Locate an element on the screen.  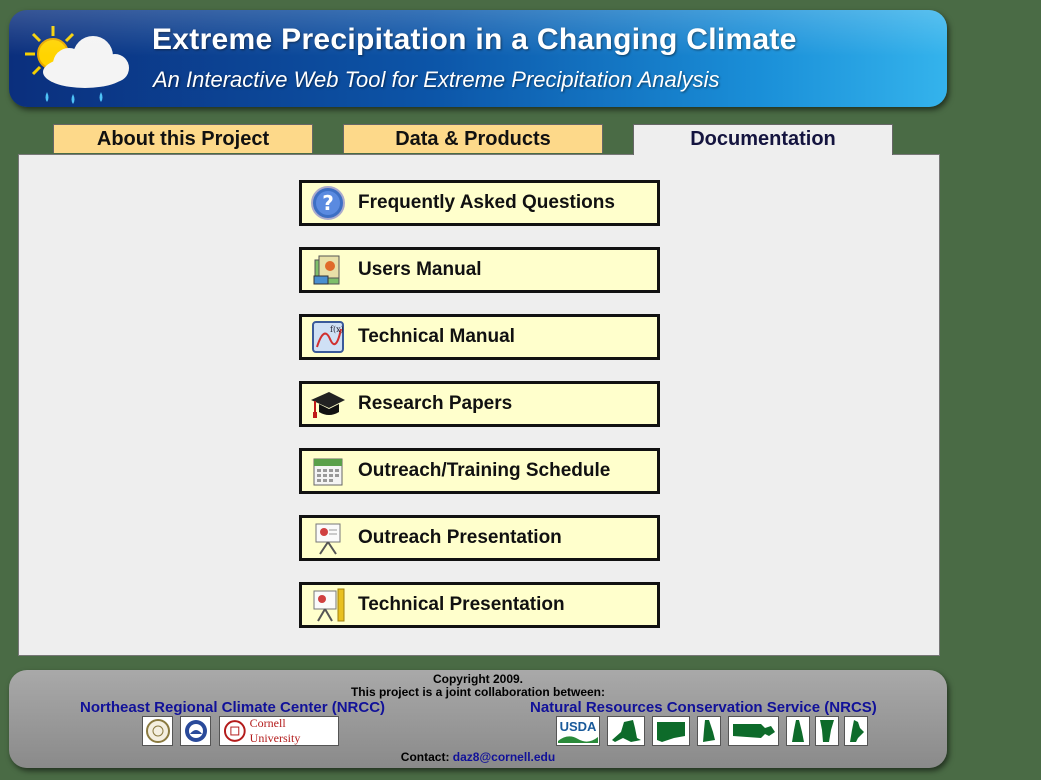
new-york-state-icon is located at coordinates (626, 731).